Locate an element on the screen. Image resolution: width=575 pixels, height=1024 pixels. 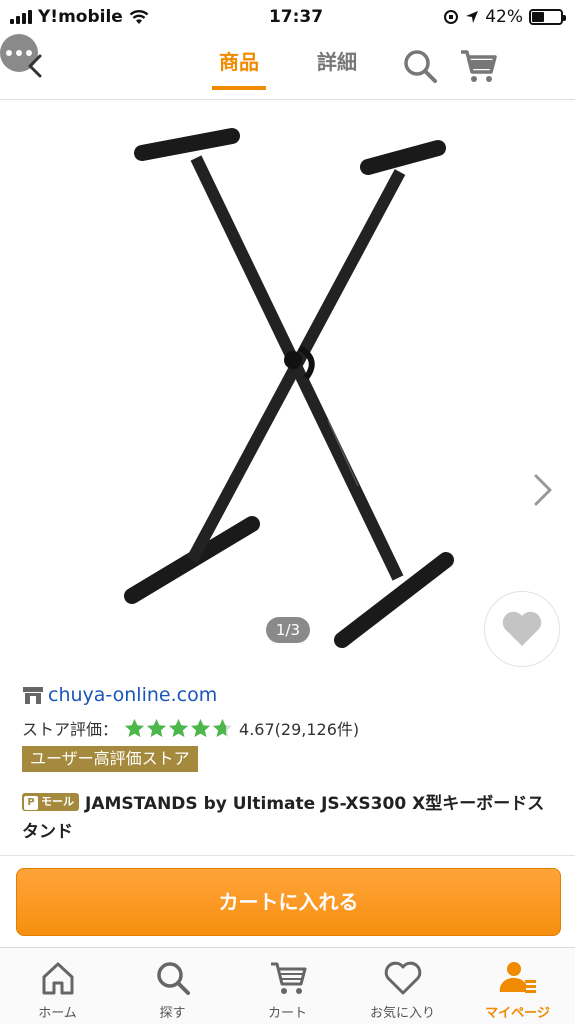
next-image-chevron-icon is located at coordinates (542, 490).